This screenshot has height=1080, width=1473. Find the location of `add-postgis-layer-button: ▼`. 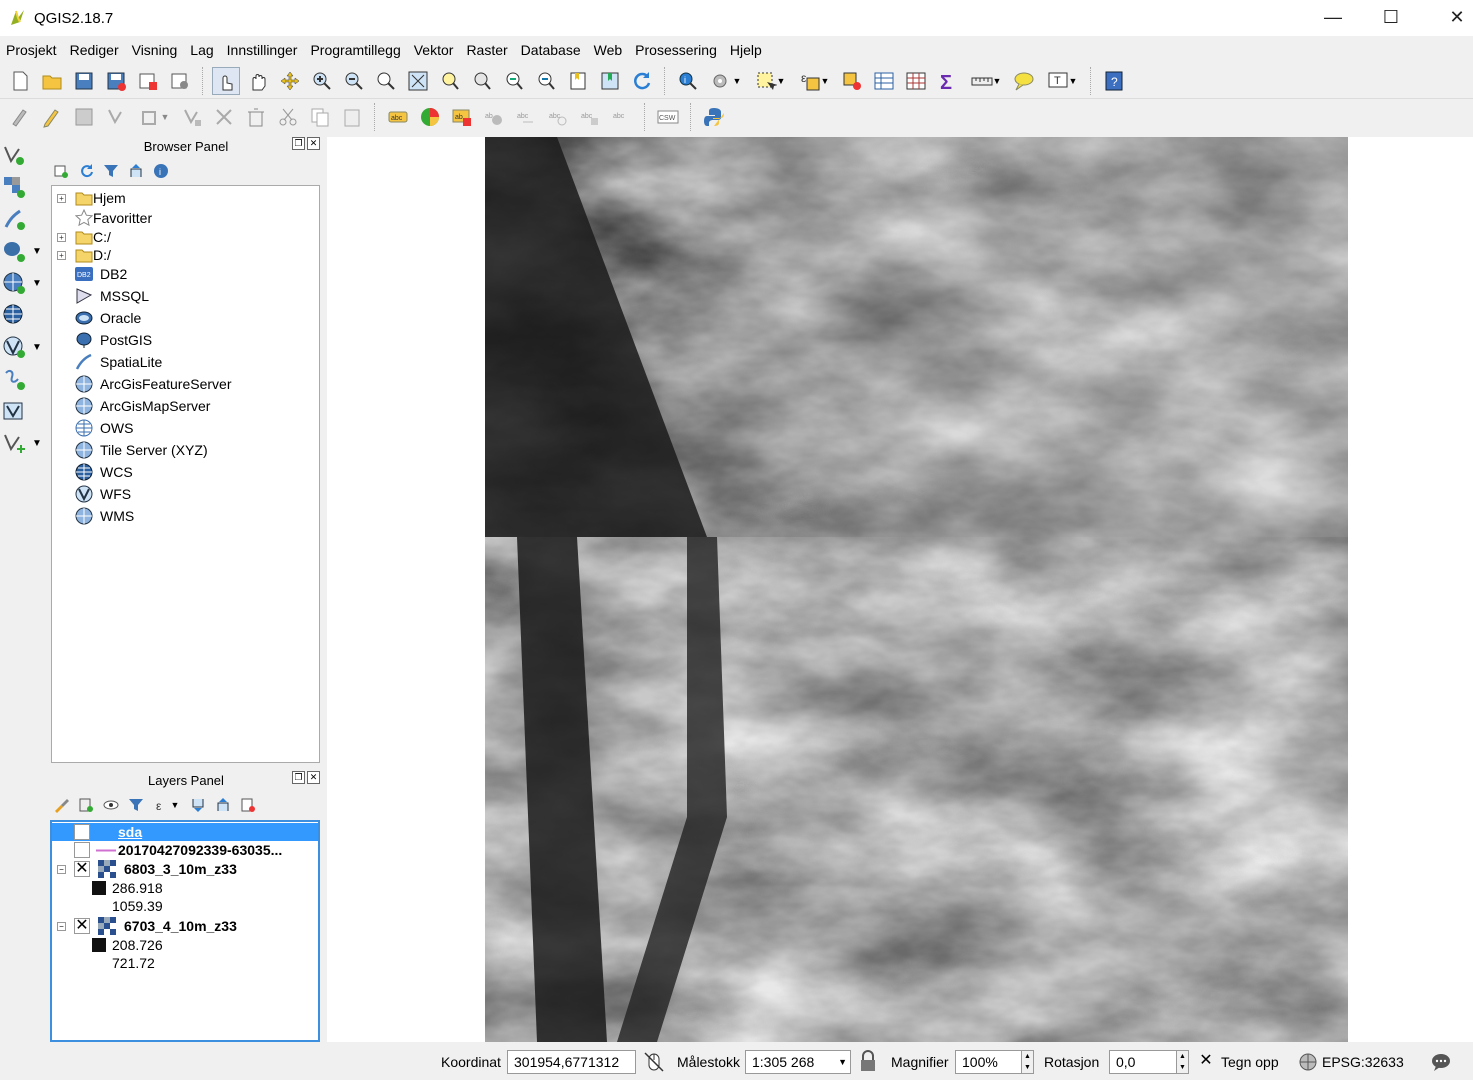

add-postgis-layer-button: ▼ is located at coordinates (24, 251).